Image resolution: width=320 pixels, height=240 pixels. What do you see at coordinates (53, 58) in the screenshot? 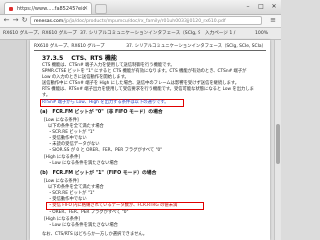
I see `section-number: 37.3.5` at bounding box center [53, 58].